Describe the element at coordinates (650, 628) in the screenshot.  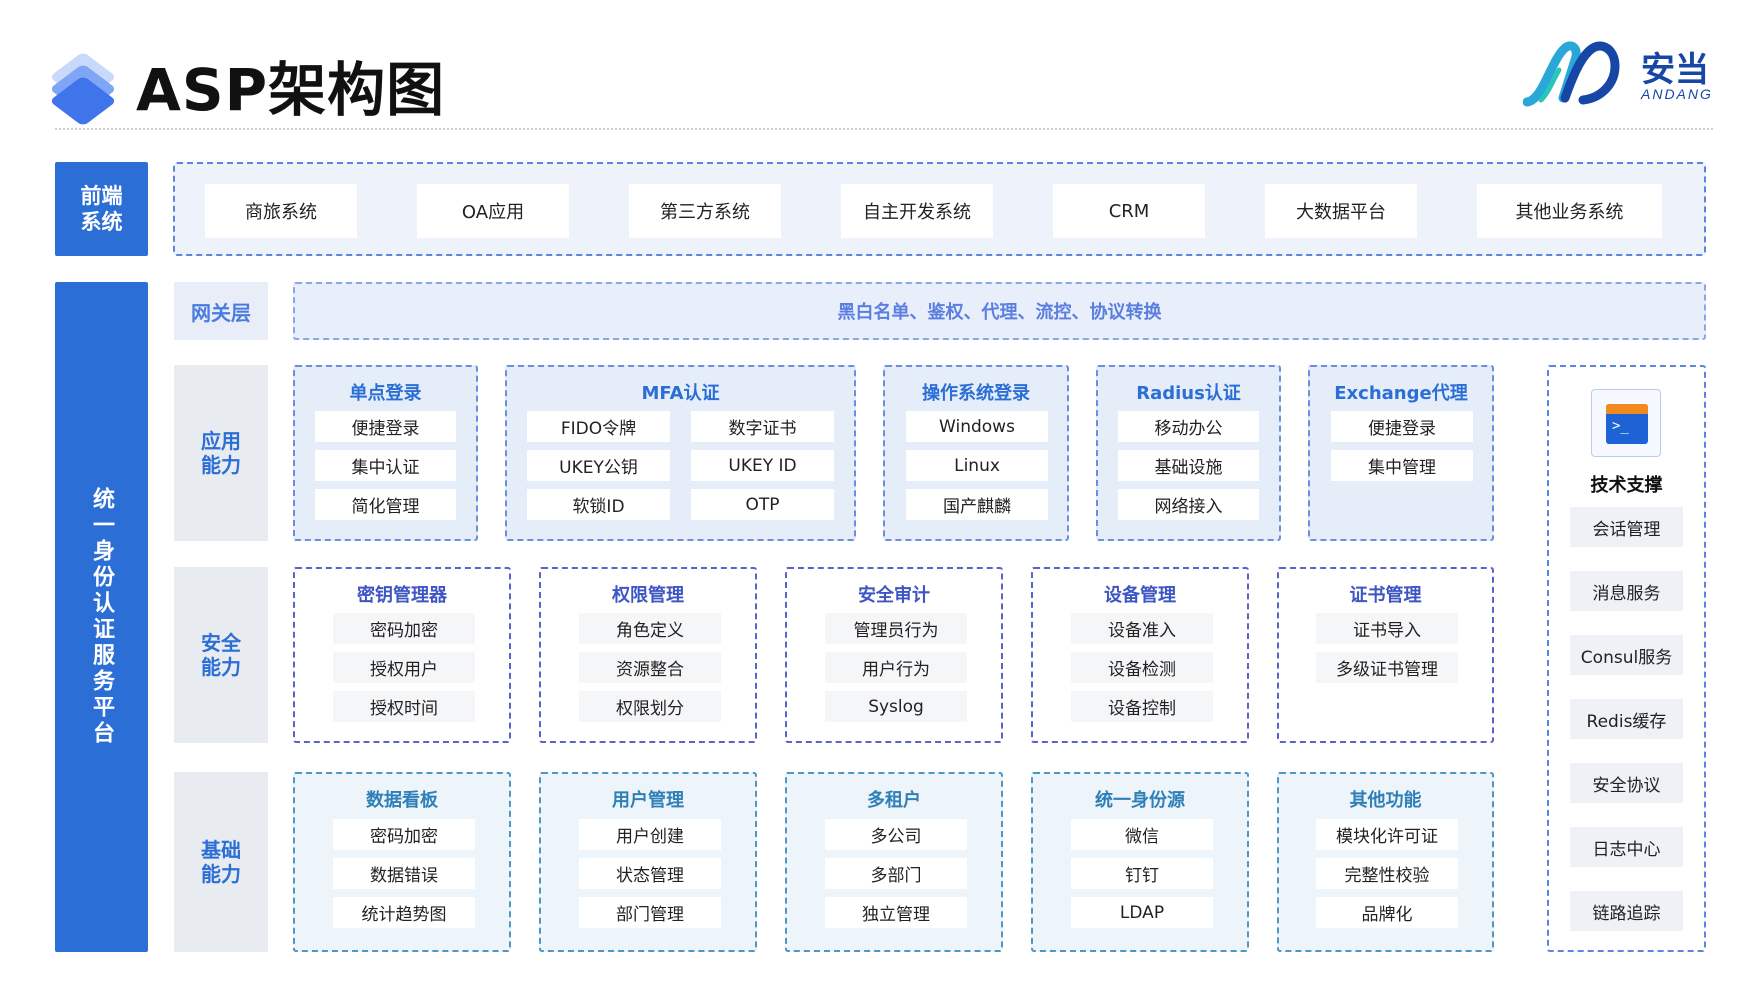
I see `group-item: 角色定义` at that location.